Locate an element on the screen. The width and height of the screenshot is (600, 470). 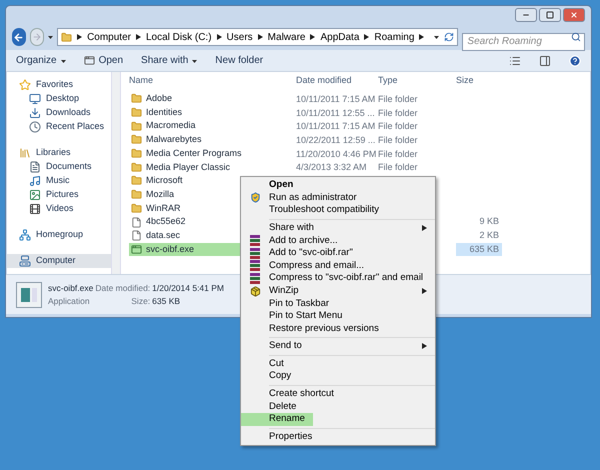
caret-icon is located at coordinates (51, 37).